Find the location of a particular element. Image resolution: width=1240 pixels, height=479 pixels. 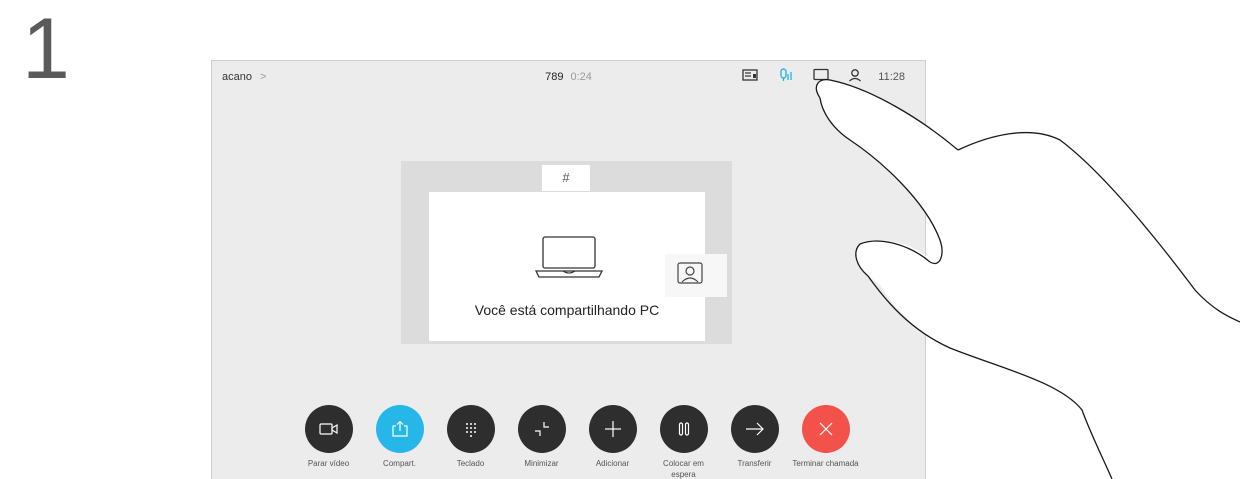

minimize-button is located at coordinates (541, 429).